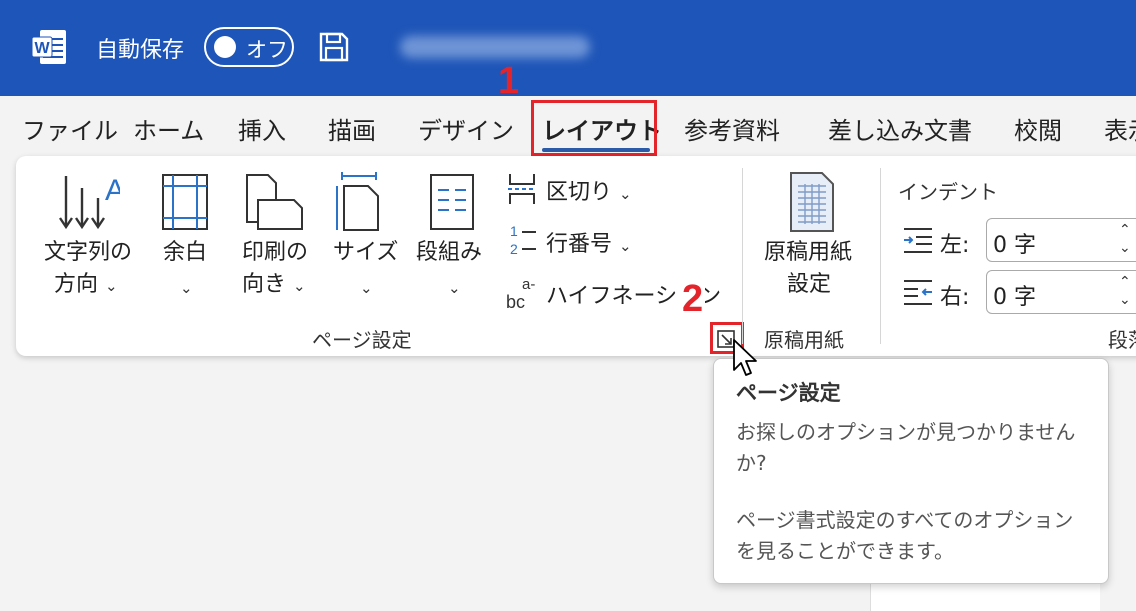 This screenshot has height=611, width=1136. What do you see at coordinates (452, 202) in the screenshot?
I see `columns-icon` at bounding box center [452, 202].